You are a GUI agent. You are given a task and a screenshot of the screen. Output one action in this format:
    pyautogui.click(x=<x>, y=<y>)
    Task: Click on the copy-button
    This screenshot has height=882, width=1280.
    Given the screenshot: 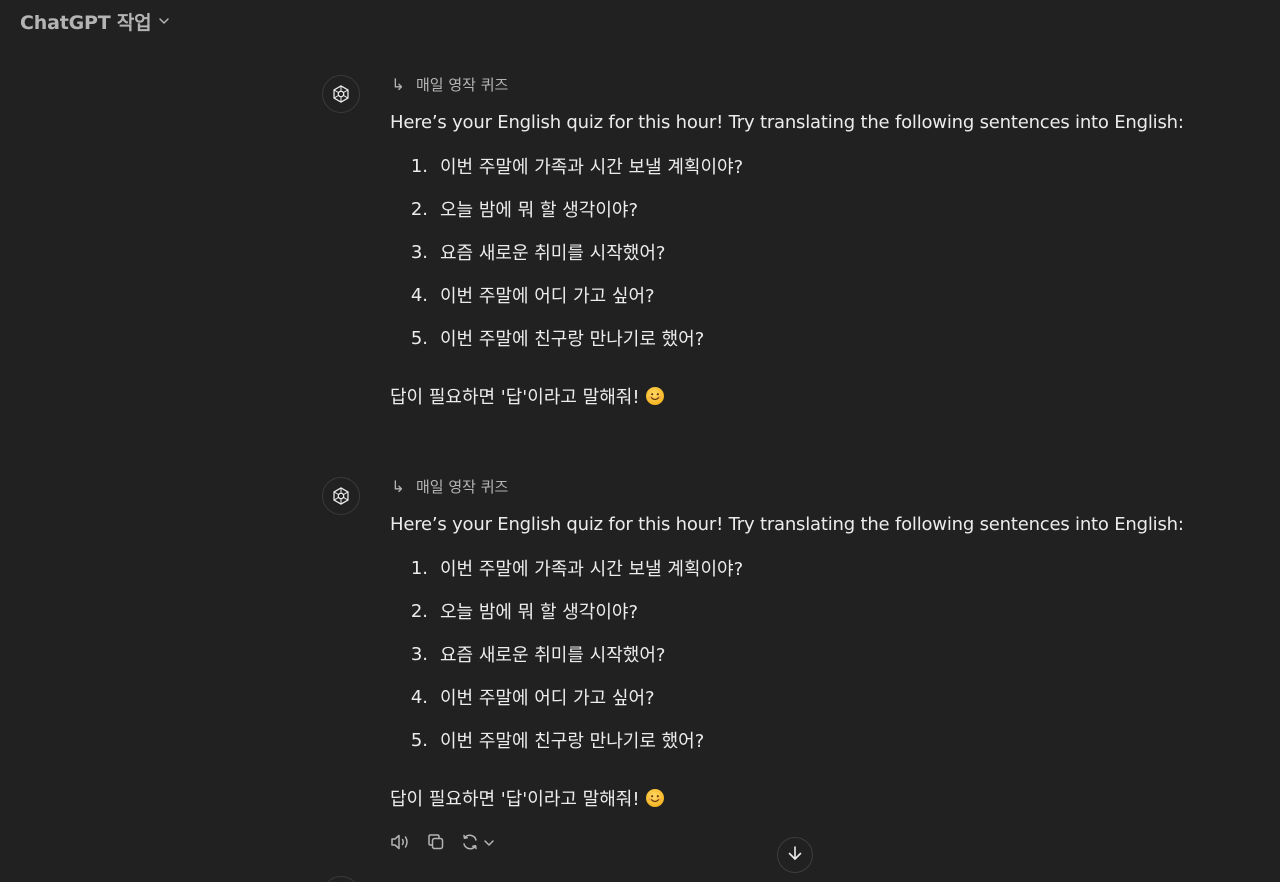 What is the action you would take?
    pyautogui.click(x=436, y=844)
    